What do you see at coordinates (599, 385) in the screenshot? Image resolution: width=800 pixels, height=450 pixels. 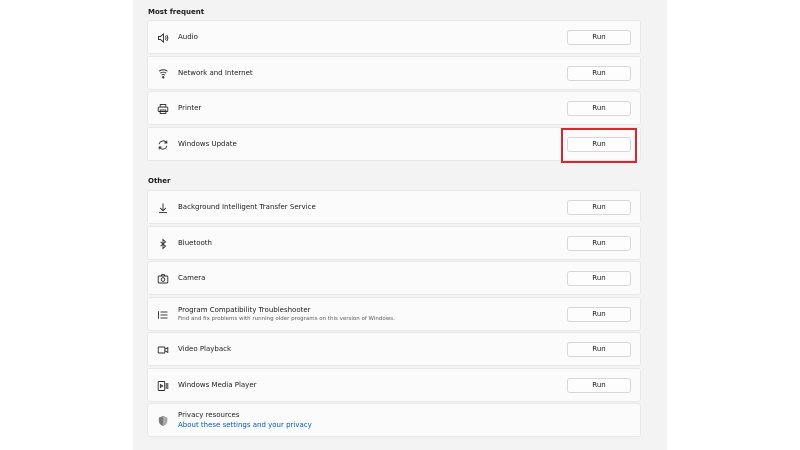 I see `run-button-media-player: Run` at bounding box center [599, 385].